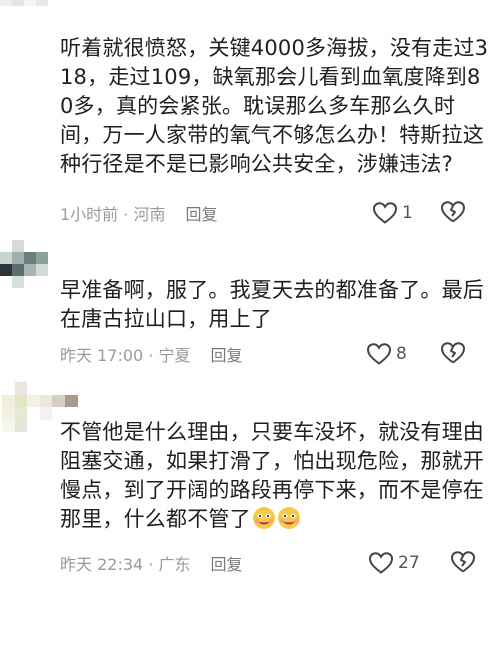  Describe the element at coordinates (418, 213) in the screenshot. I see `comment-actions: 1` at that location.